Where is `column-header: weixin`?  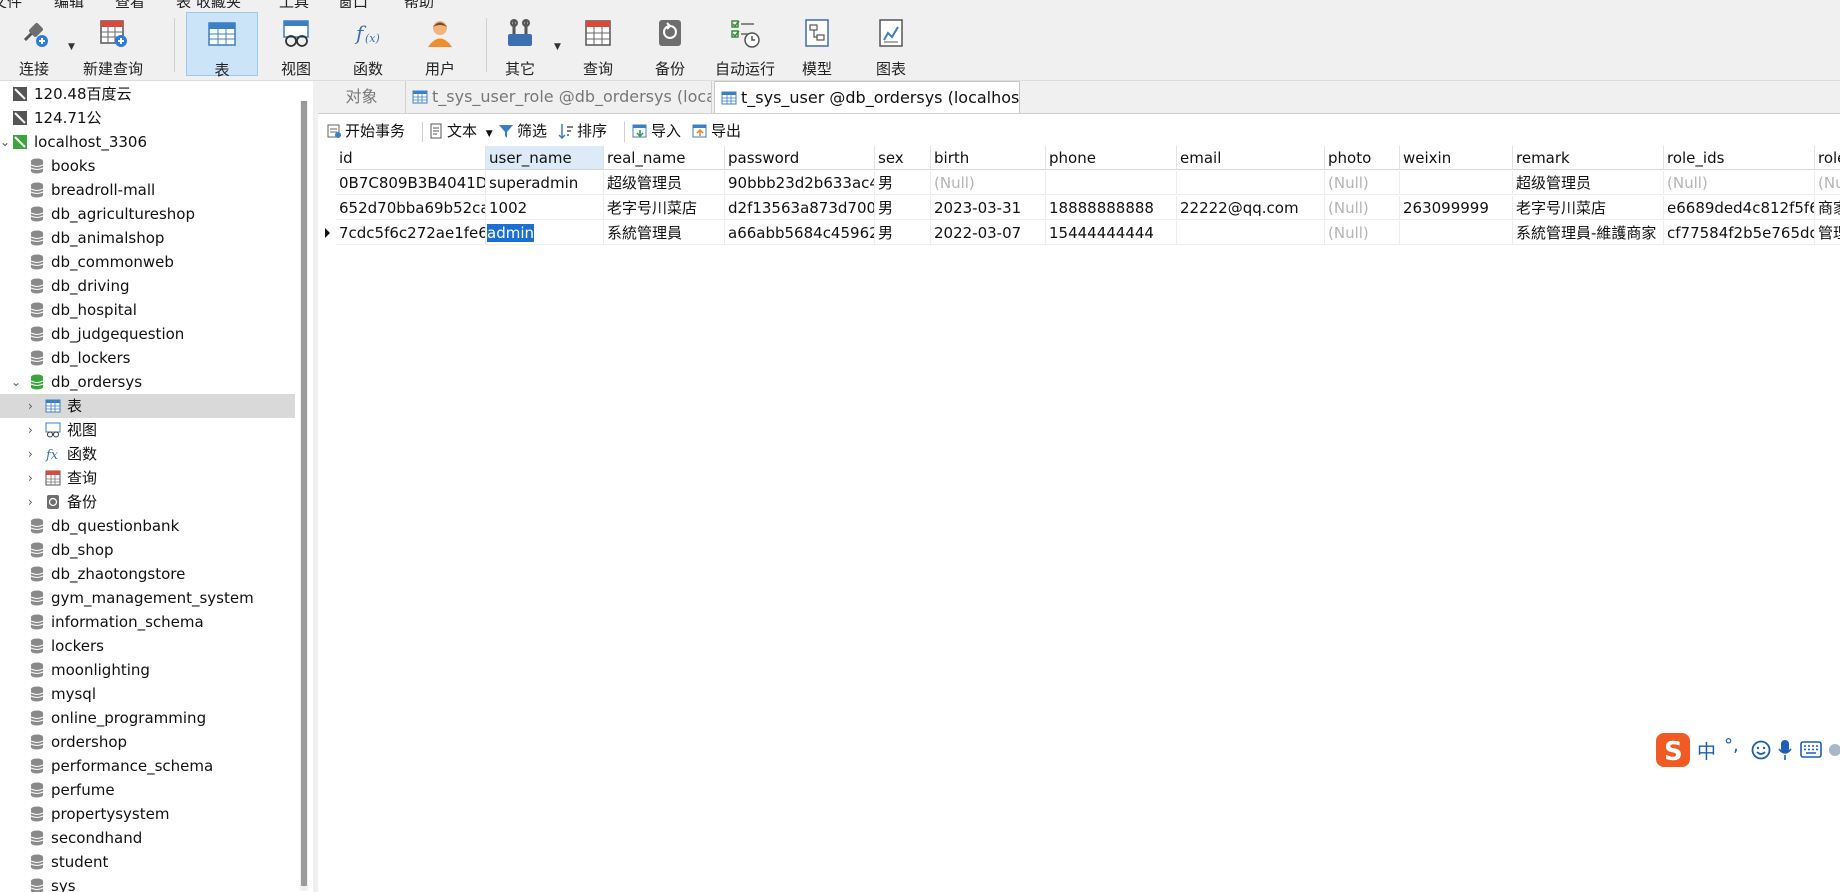
column-header: weixin is located at coordinates (1456, 158).